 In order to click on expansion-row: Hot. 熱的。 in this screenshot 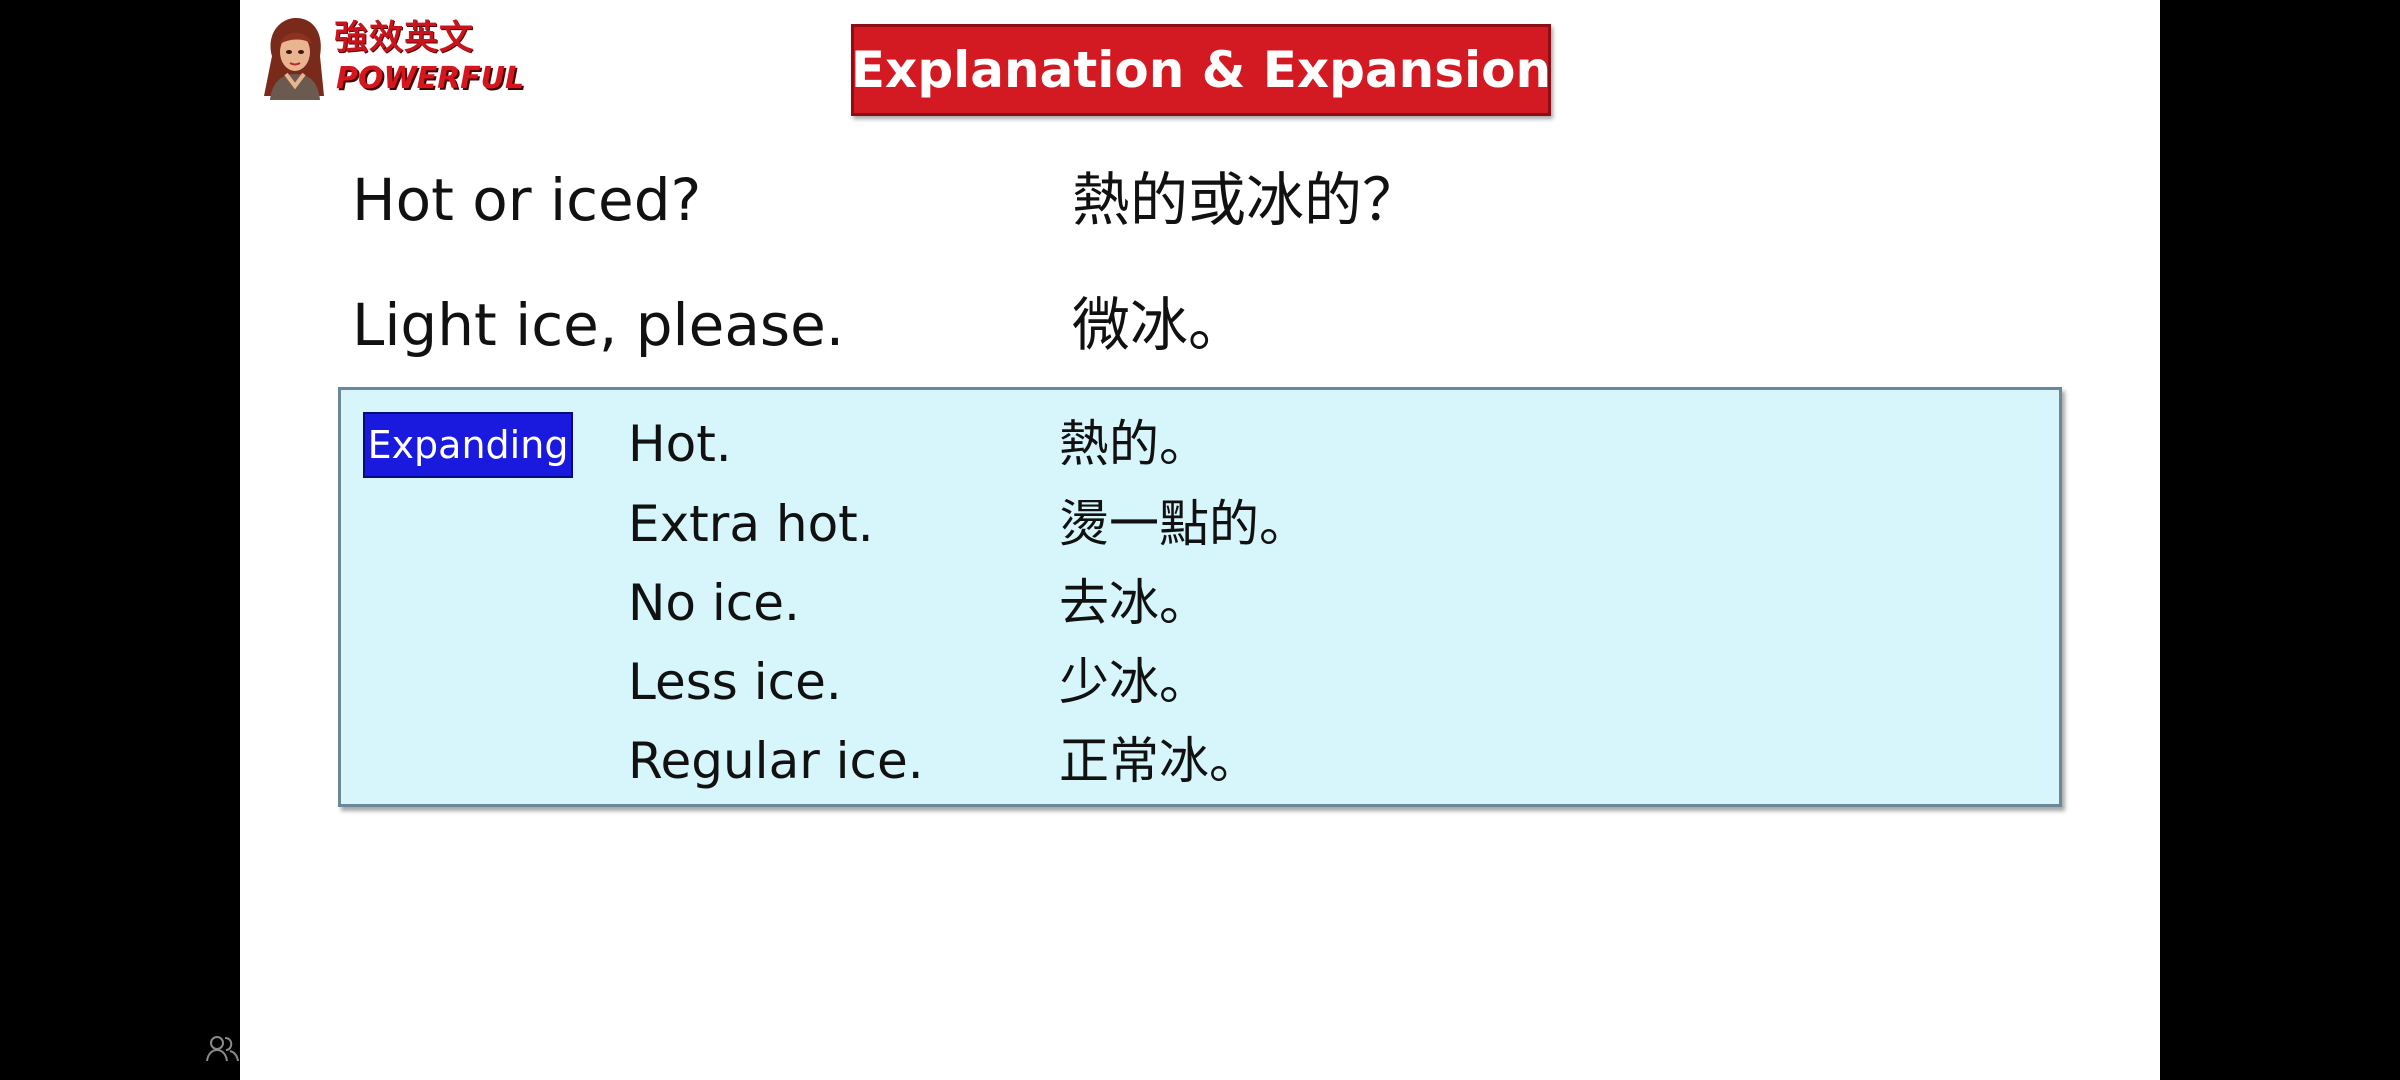, I will do `click(1200, 449)`.